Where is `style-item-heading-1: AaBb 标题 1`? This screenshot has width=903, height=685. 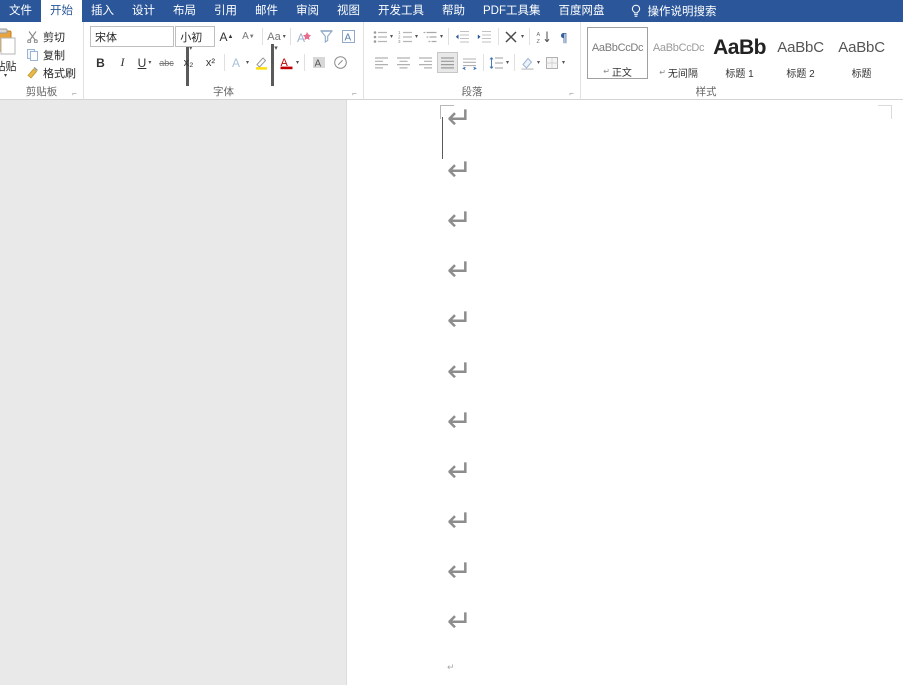 style-item-heading-1: AaBb 标题 1 is located at coordinates (739, 53).